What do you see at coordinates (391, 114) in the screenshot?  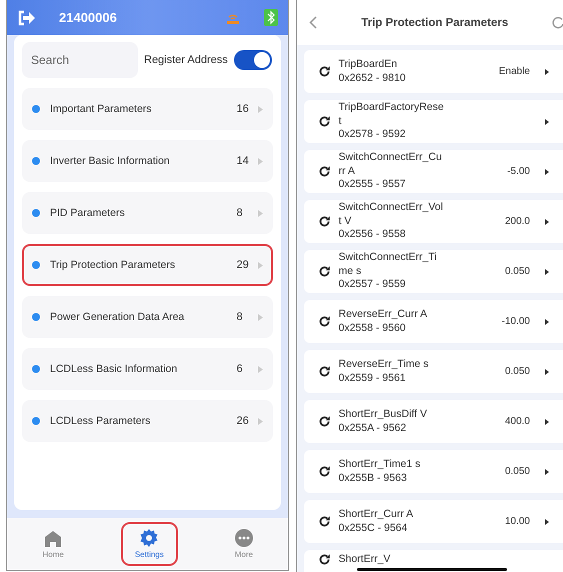 I see `parameter-name: TripBoardFactoryReset` at bounding box center [391, 114].